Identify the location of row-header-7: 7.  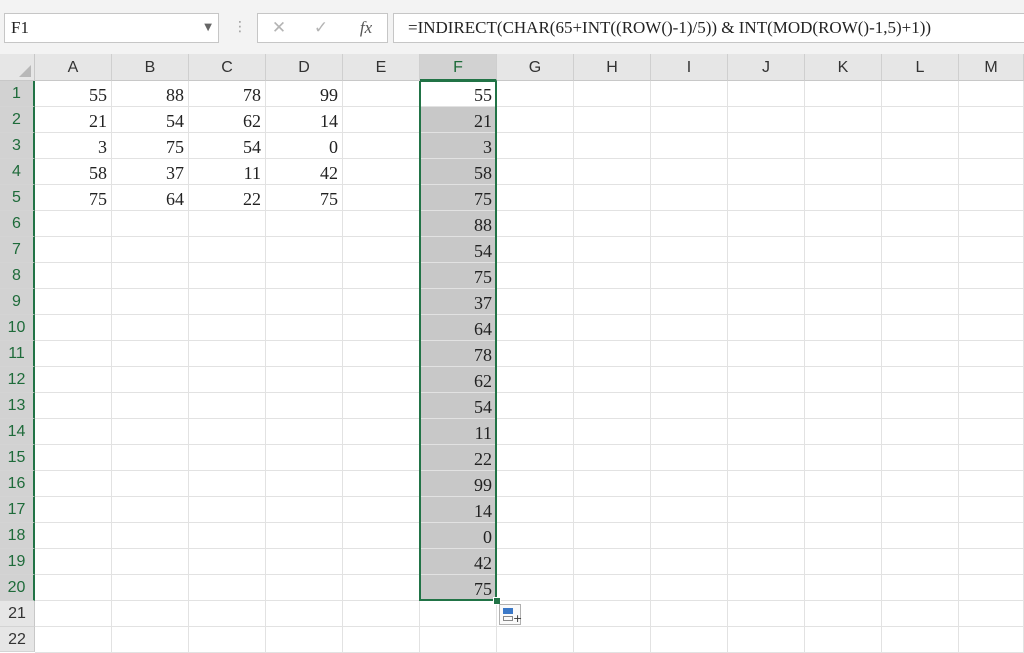
(17, 250).